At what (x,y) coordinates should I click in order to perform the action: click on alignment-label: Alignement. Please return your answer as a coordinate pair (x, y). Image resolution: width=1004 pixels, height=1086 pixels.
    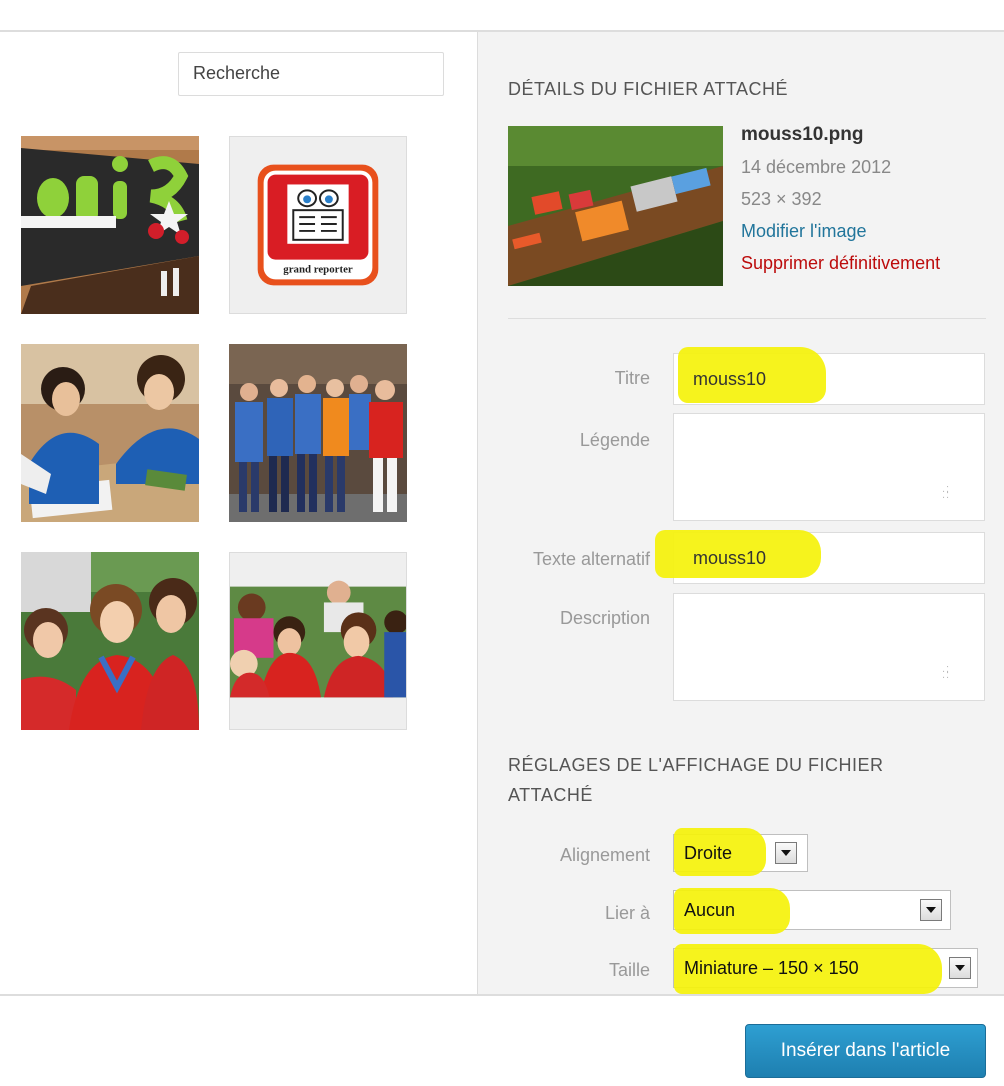
    Looking at the image, I should click on (604, 855).